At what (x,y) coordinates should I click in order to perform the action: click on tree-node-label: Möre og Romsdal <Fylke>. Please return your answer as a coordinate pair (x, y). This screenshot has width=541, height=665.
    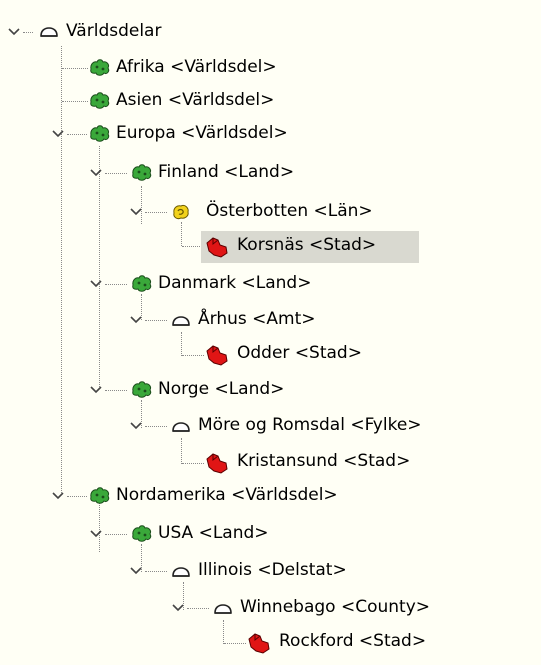
    Looking at the image, I should click on (310, 425).